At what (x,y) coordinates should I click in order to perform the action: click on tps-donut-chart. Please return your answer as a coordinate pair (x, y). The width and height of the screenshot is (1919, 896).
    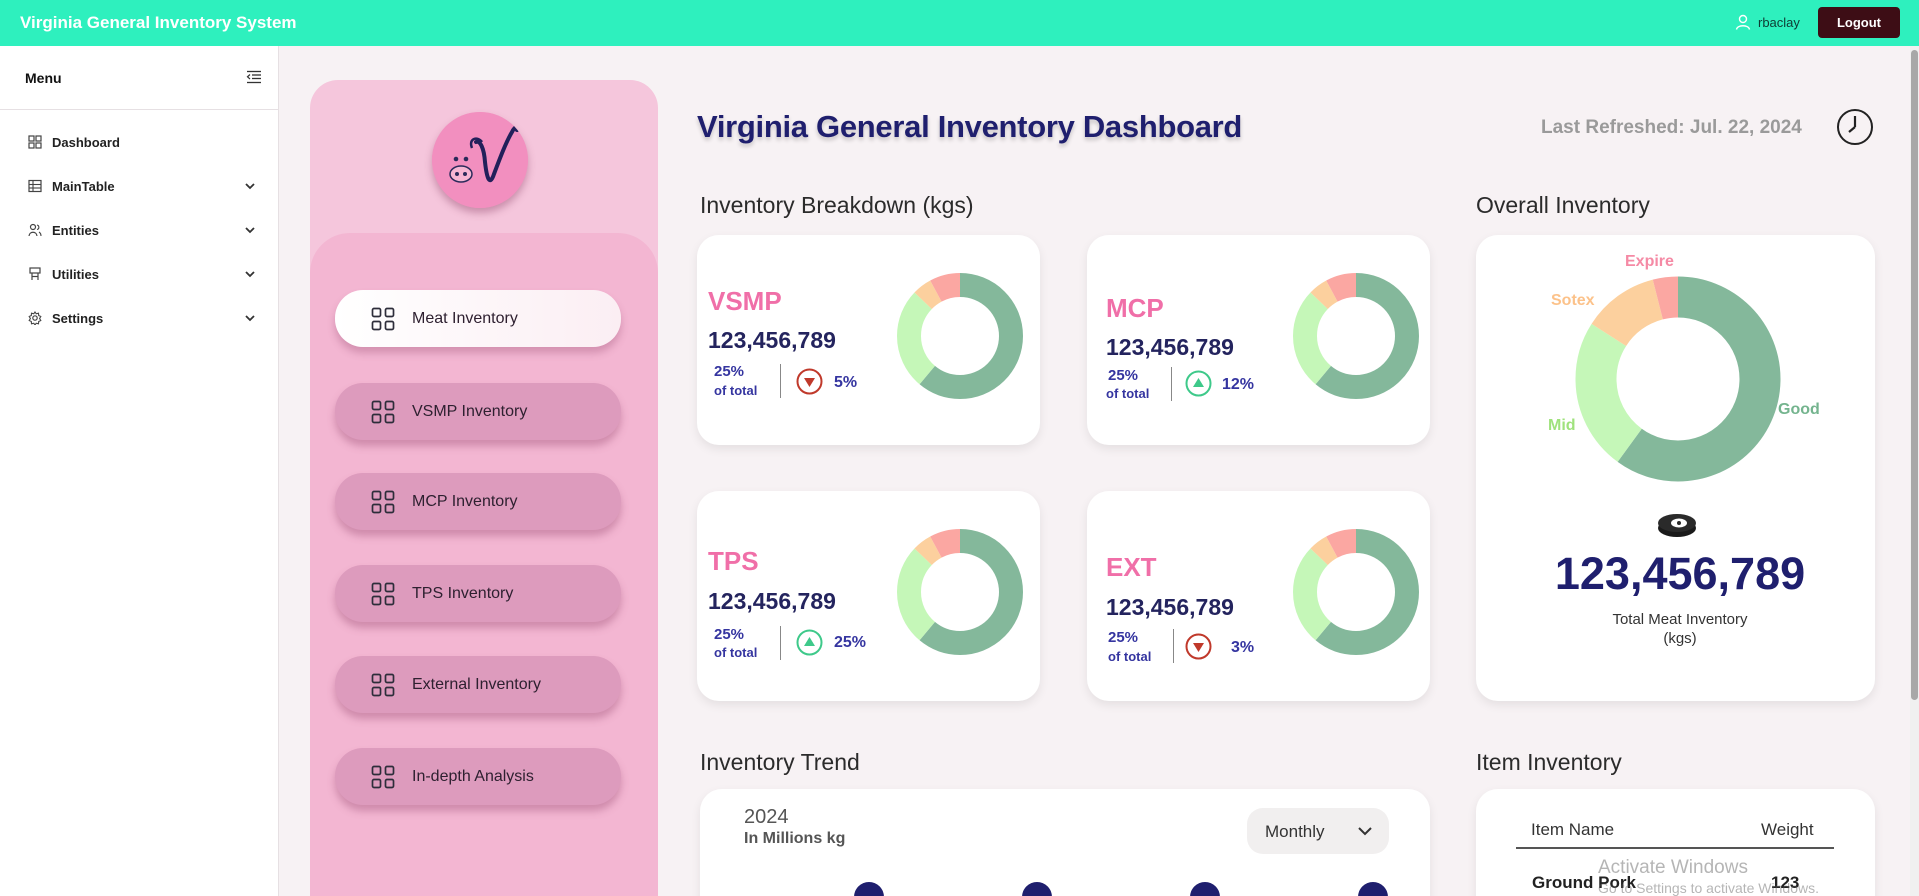
    Looking at the image, I should click on (960, 592).